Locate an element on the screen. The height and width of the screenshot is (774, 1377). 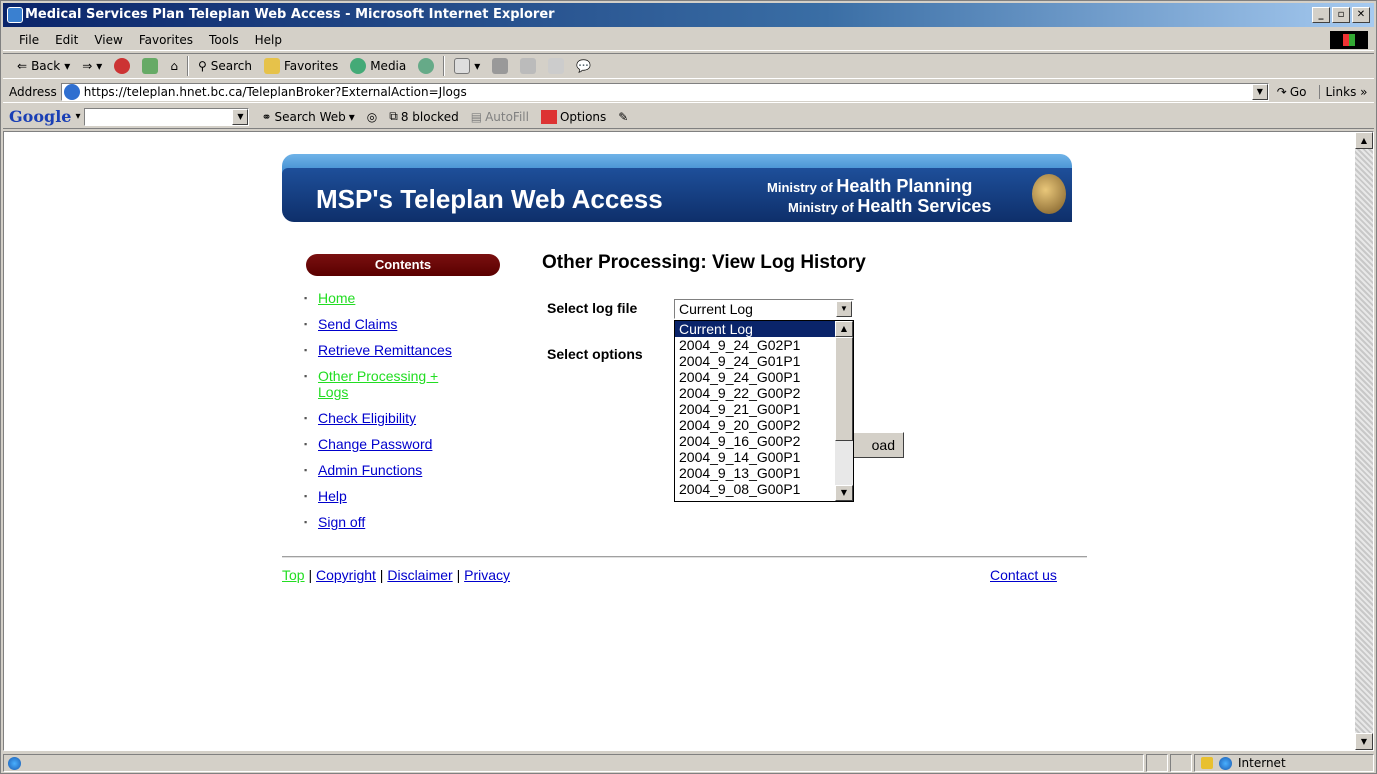
history-icon is located at coordinates (426, 66).